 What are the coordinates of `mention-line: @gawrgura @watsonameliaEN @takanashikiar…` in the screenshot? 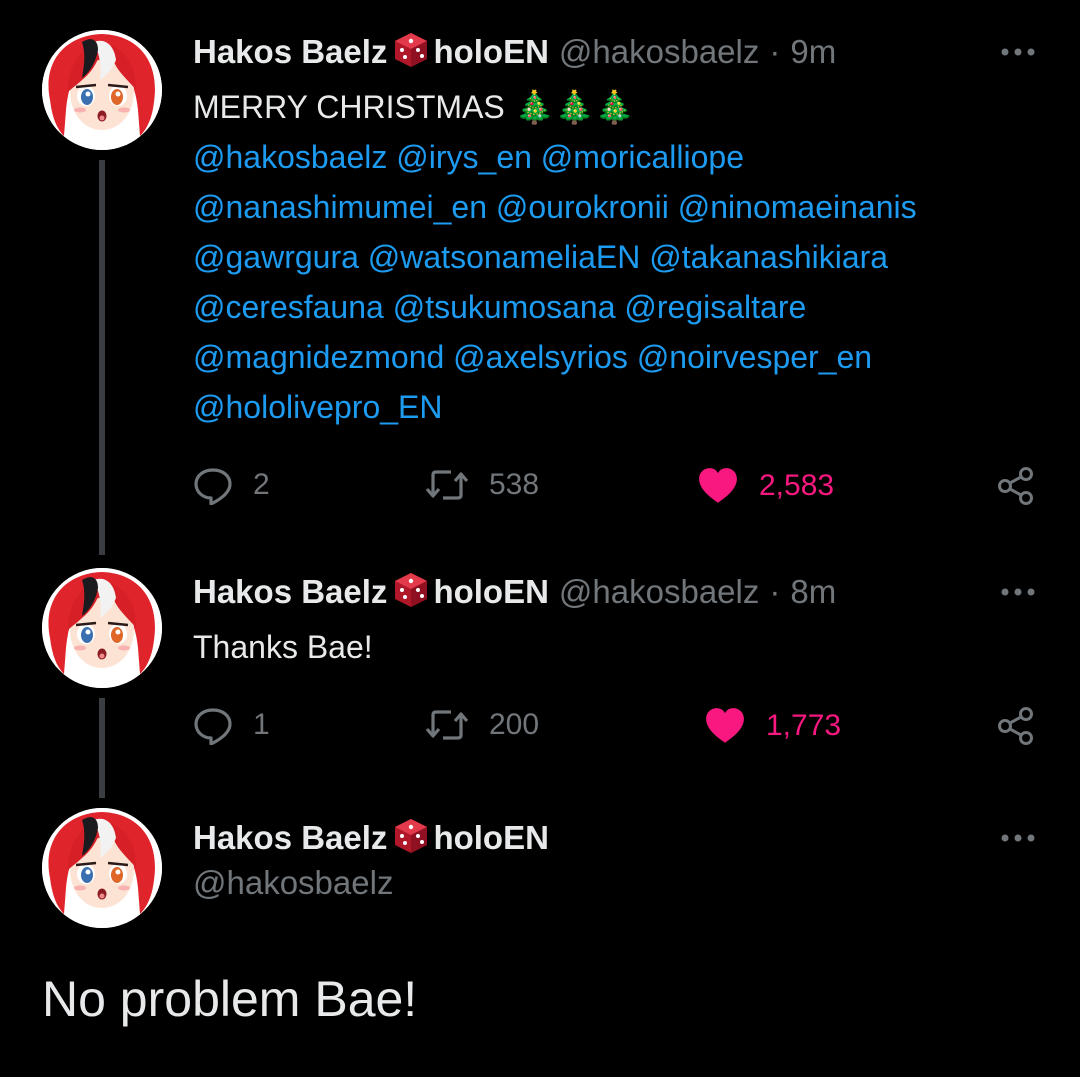 It's located at (555, 257).